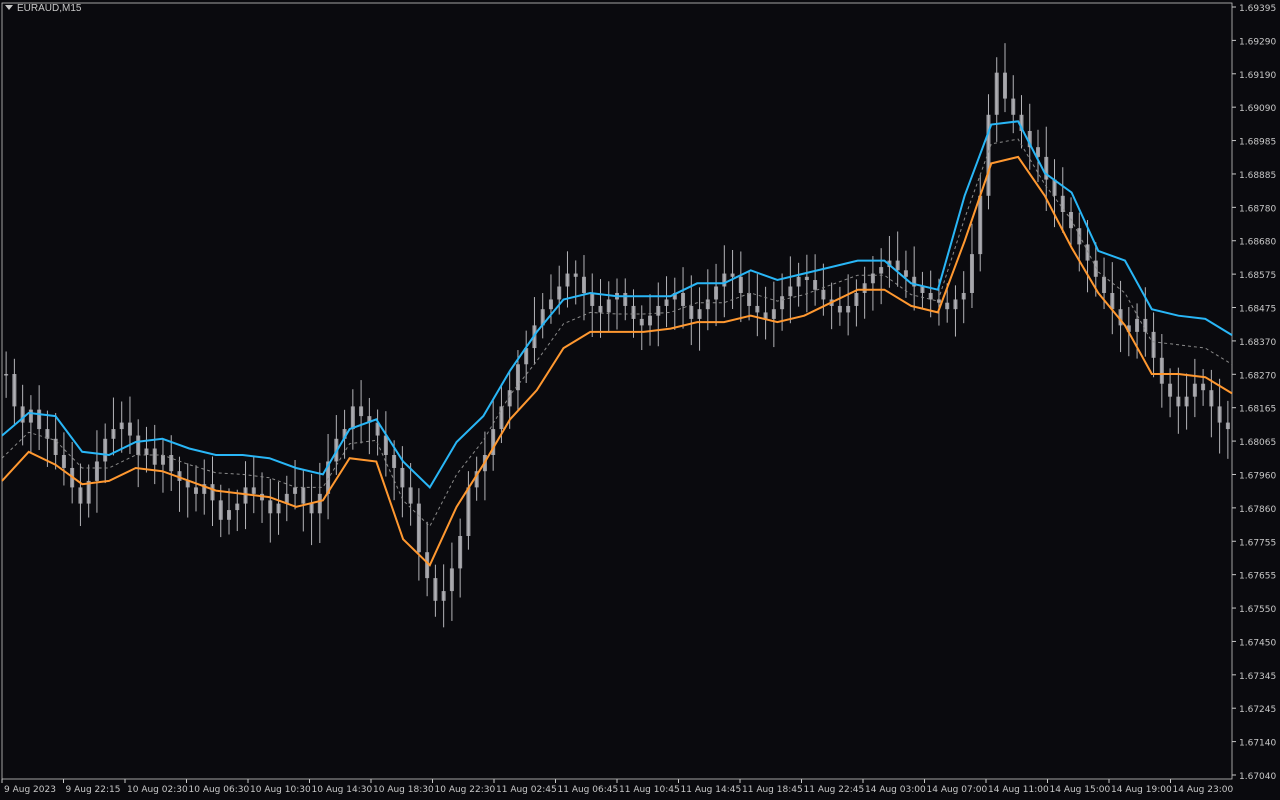 The height and width of the screenshot is (800, 1280). I want to click on y-tick-label: 1.69090, so click(1257, 109).